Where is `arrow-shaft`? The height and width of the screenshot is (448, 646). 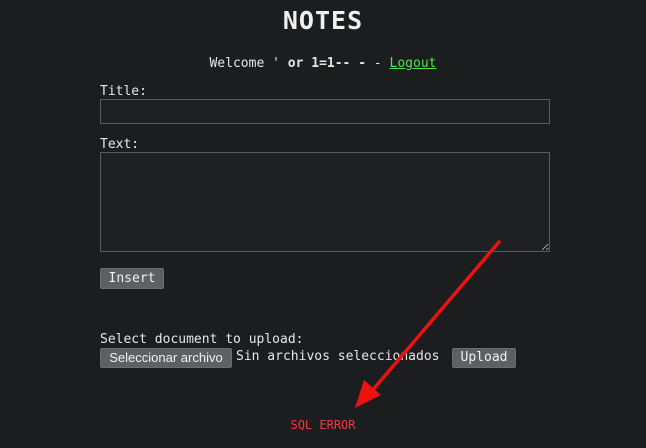 arrow-shaft is located at coordinates (435, 317).